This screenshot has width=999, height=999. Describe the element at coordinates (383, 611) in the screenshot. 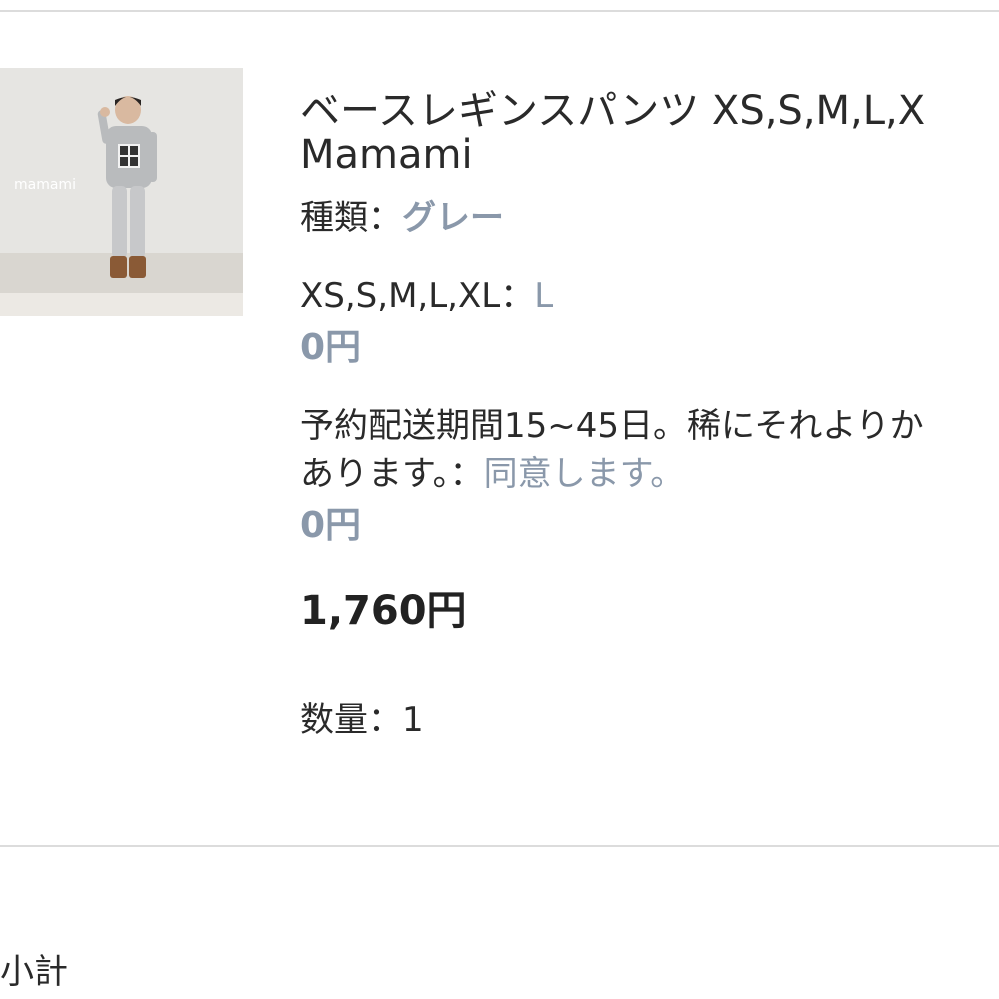

I see `item-total-price: 1,760円` at that location.